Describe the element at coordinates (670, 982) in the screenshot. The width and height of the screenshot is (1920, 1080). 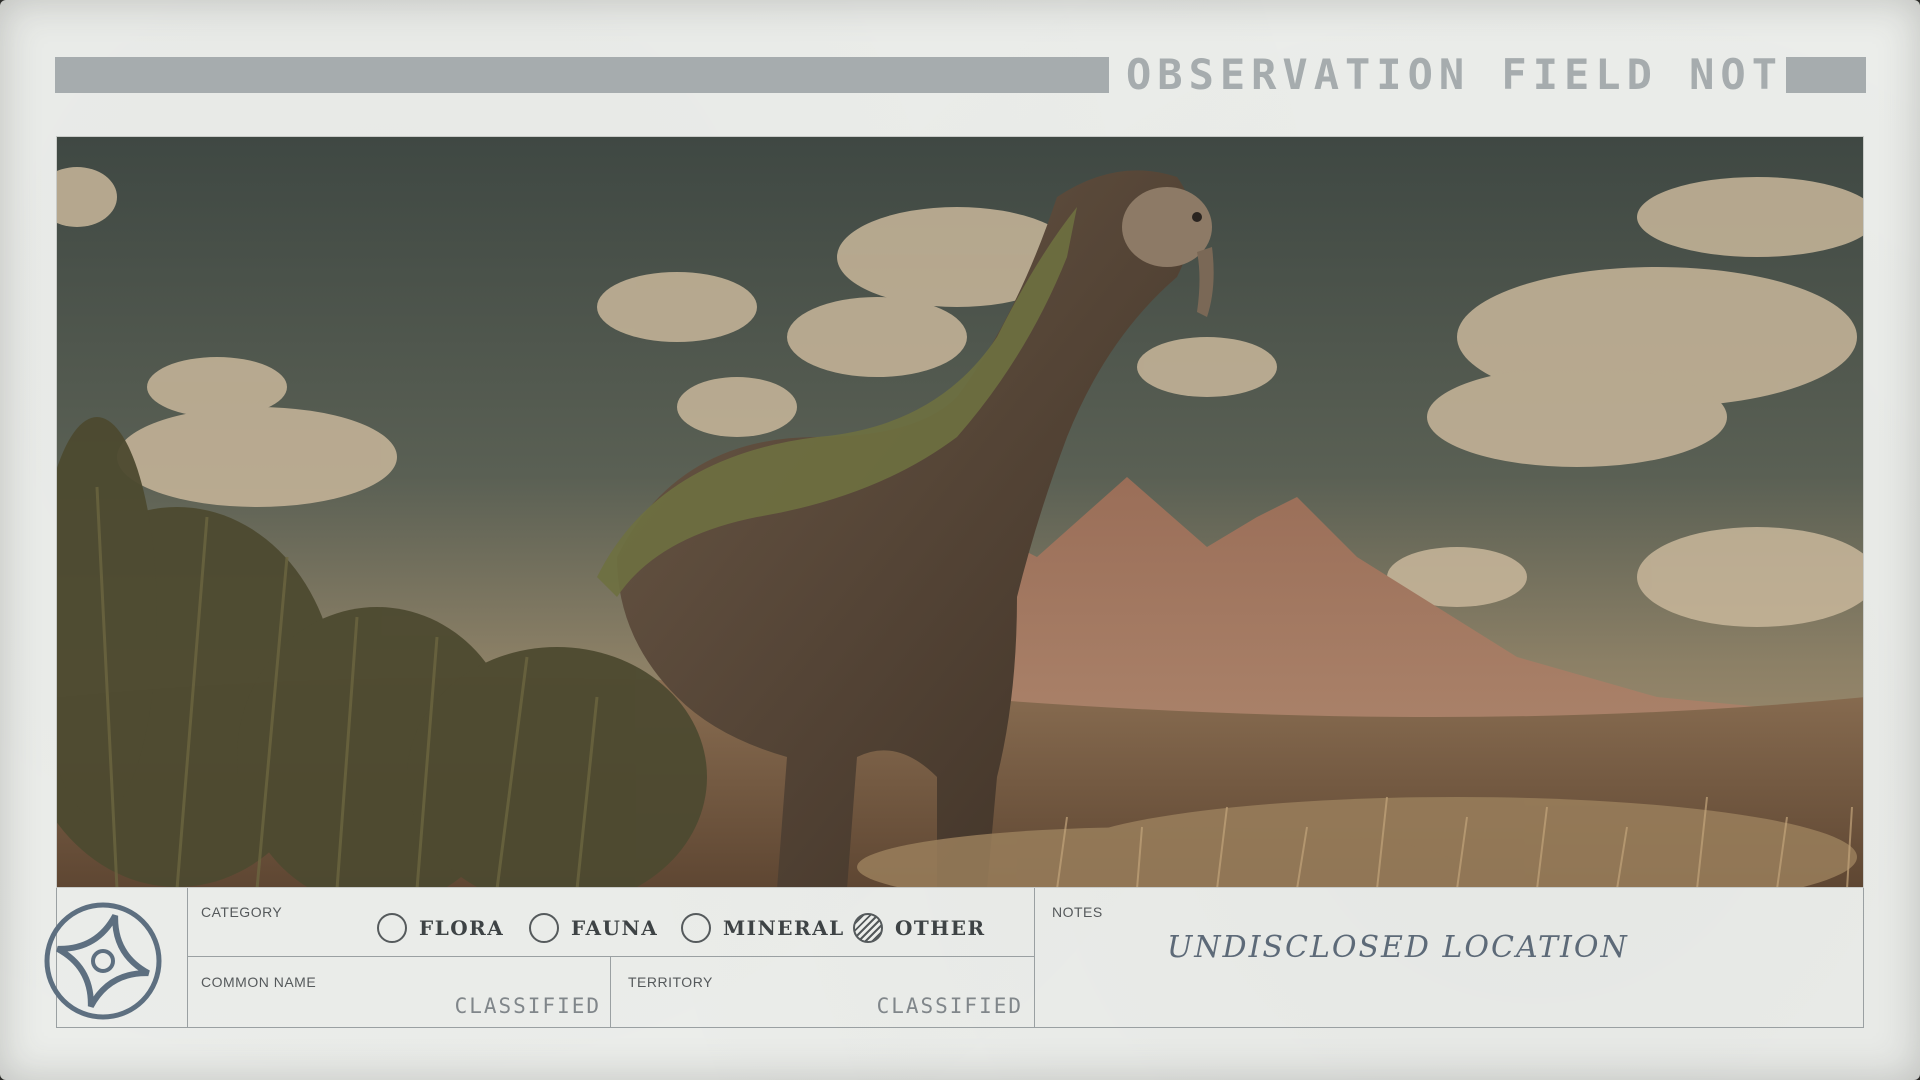
I see `territory-label: TERRITORY` at that location.